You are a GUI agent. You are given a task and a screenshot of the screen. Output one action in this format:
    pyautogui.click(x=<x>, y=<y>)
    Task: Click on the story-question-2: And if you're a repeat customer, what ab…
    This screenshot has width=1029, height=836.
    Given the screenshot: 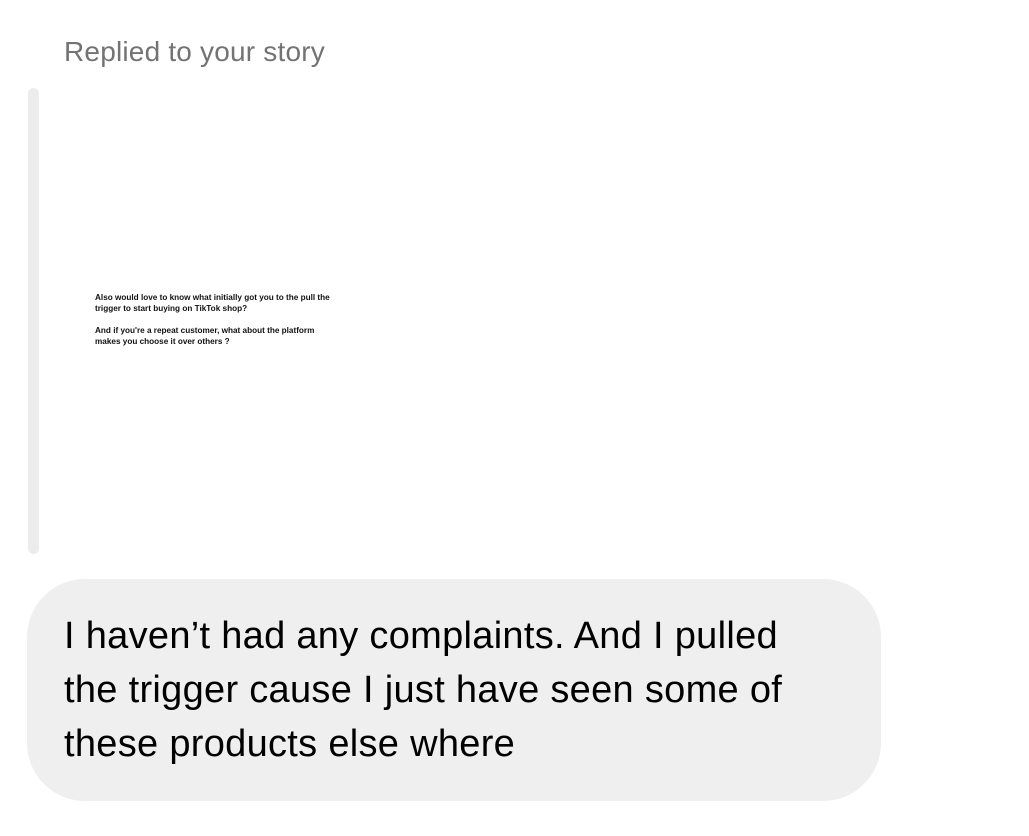 What is the action you would take?
    pyautogui.click(x=205, y=336)
    